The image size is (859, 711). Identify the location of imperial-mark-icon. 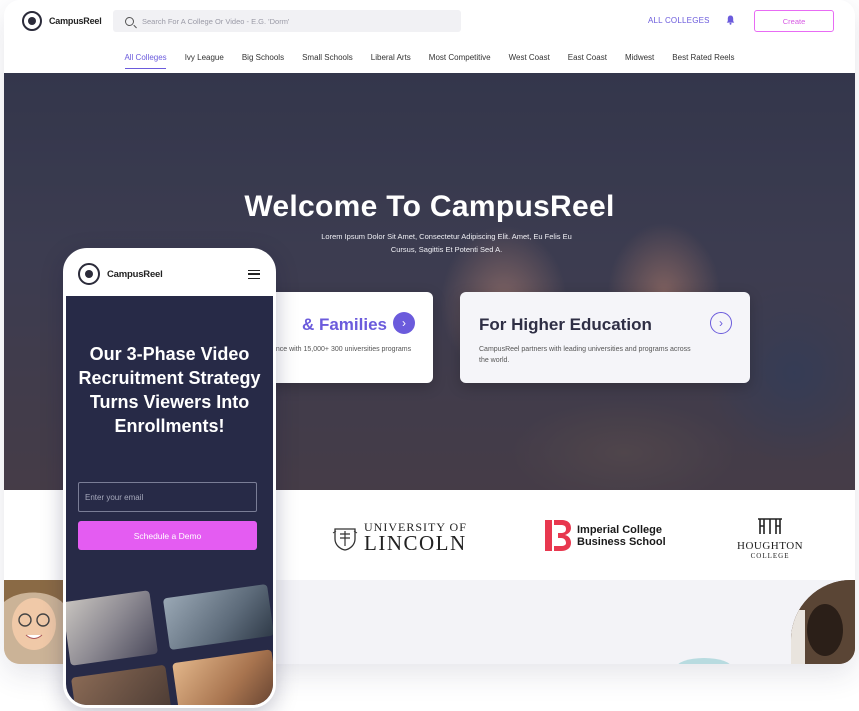
(558, 535).